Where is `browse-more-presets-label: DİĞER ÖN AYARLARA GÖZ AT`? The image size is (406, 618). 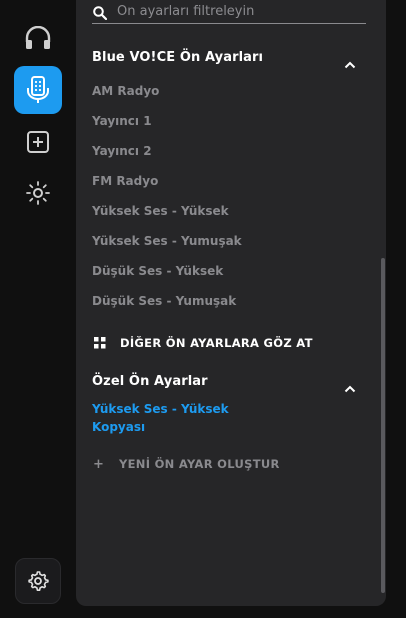
browse-more-presets-label: DİĞER ÖN AYARLARA GÖZ AT is located at coordinates (216, 343).